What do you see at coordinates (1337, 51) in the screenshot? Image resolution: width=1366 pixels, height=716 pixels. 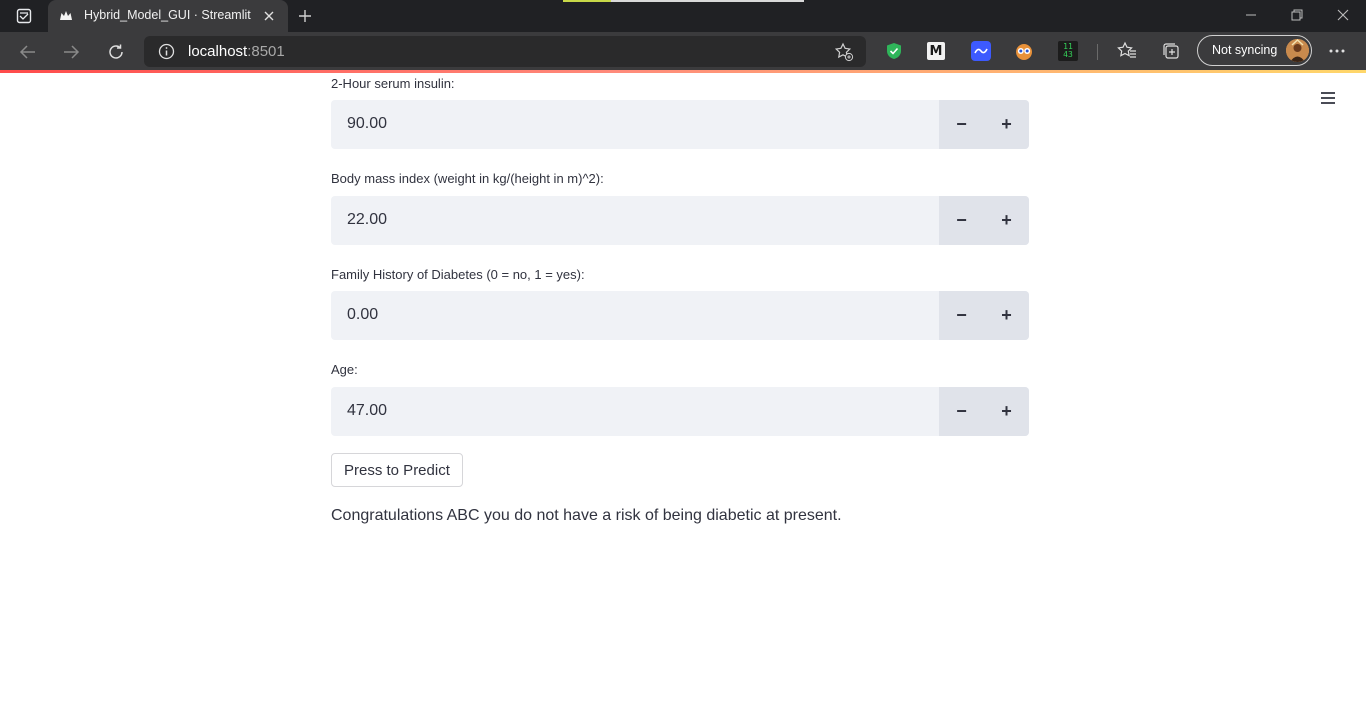 I see `ellipsis-icon` at bounding box center [1337, 51].